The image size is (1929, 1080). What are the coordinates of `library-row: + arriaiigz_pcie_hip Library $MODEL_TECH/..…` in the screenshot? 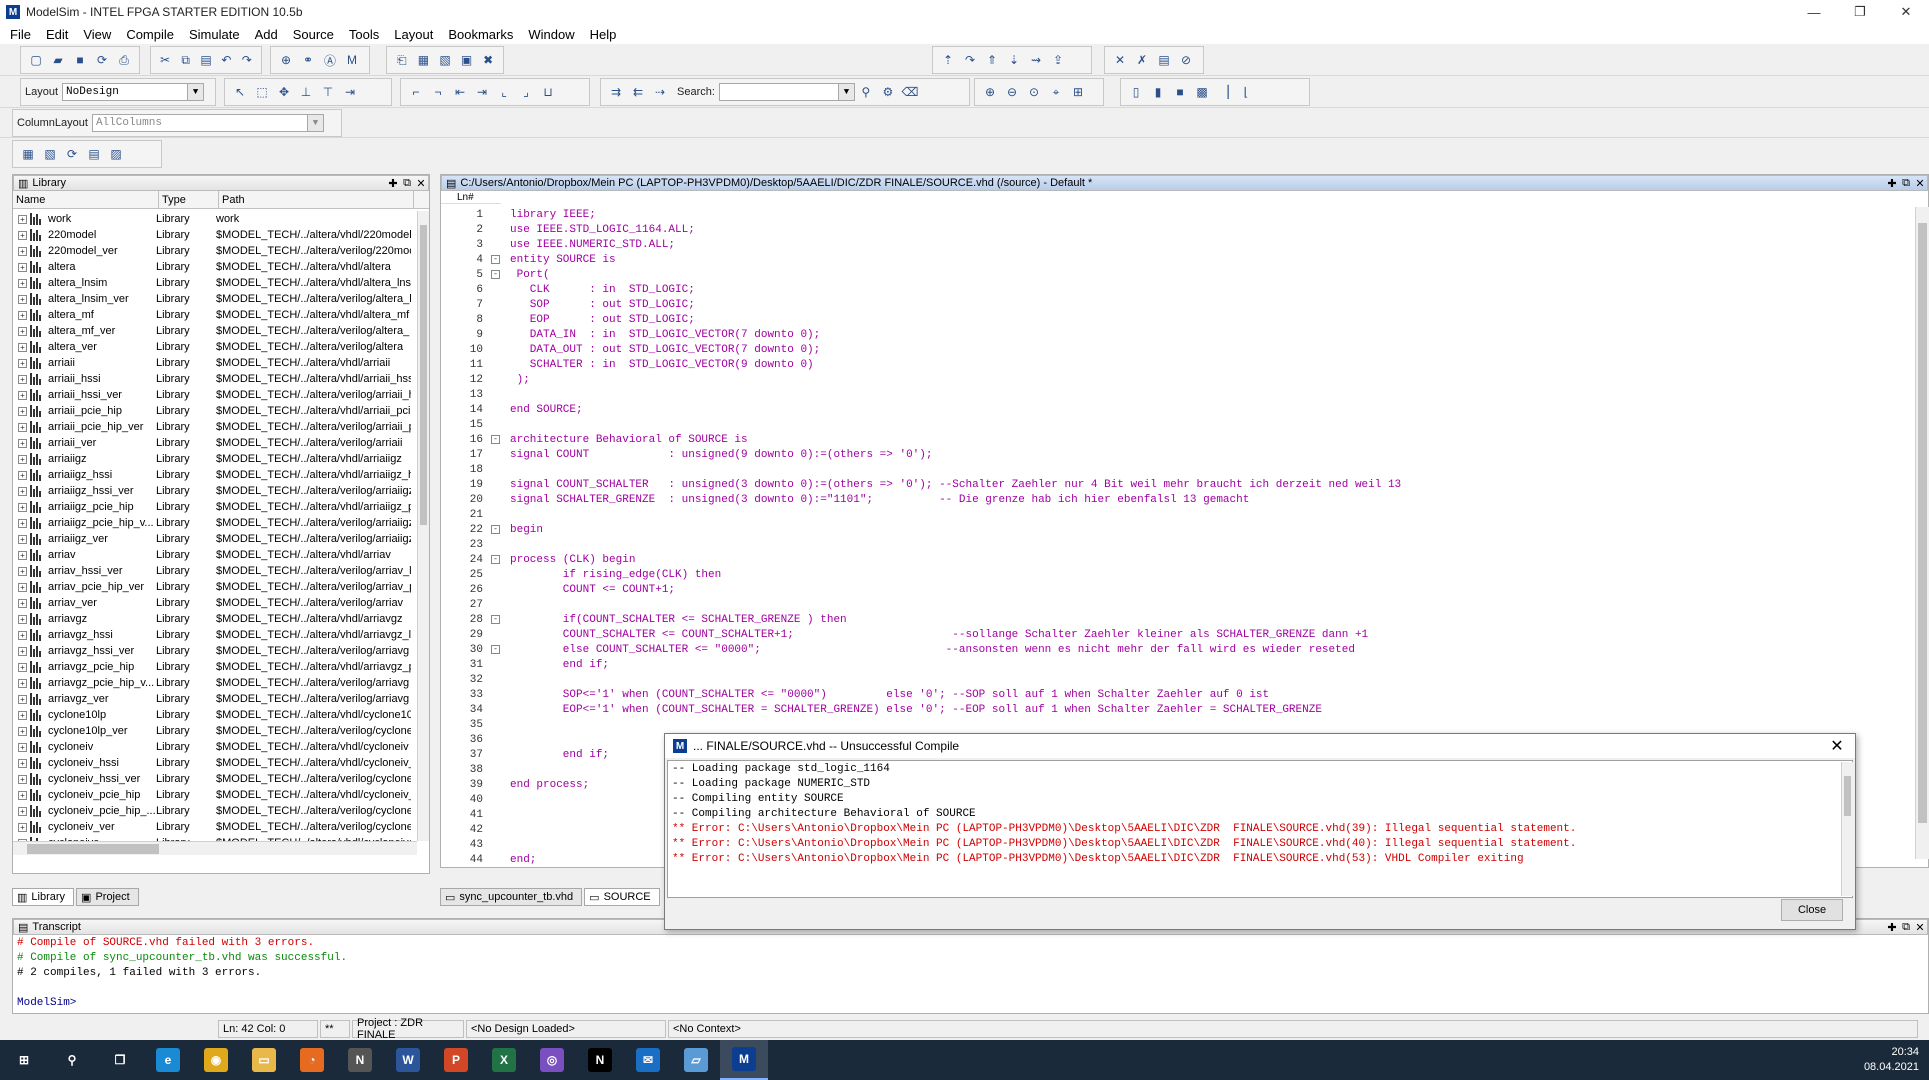 It's located at (215, 507).